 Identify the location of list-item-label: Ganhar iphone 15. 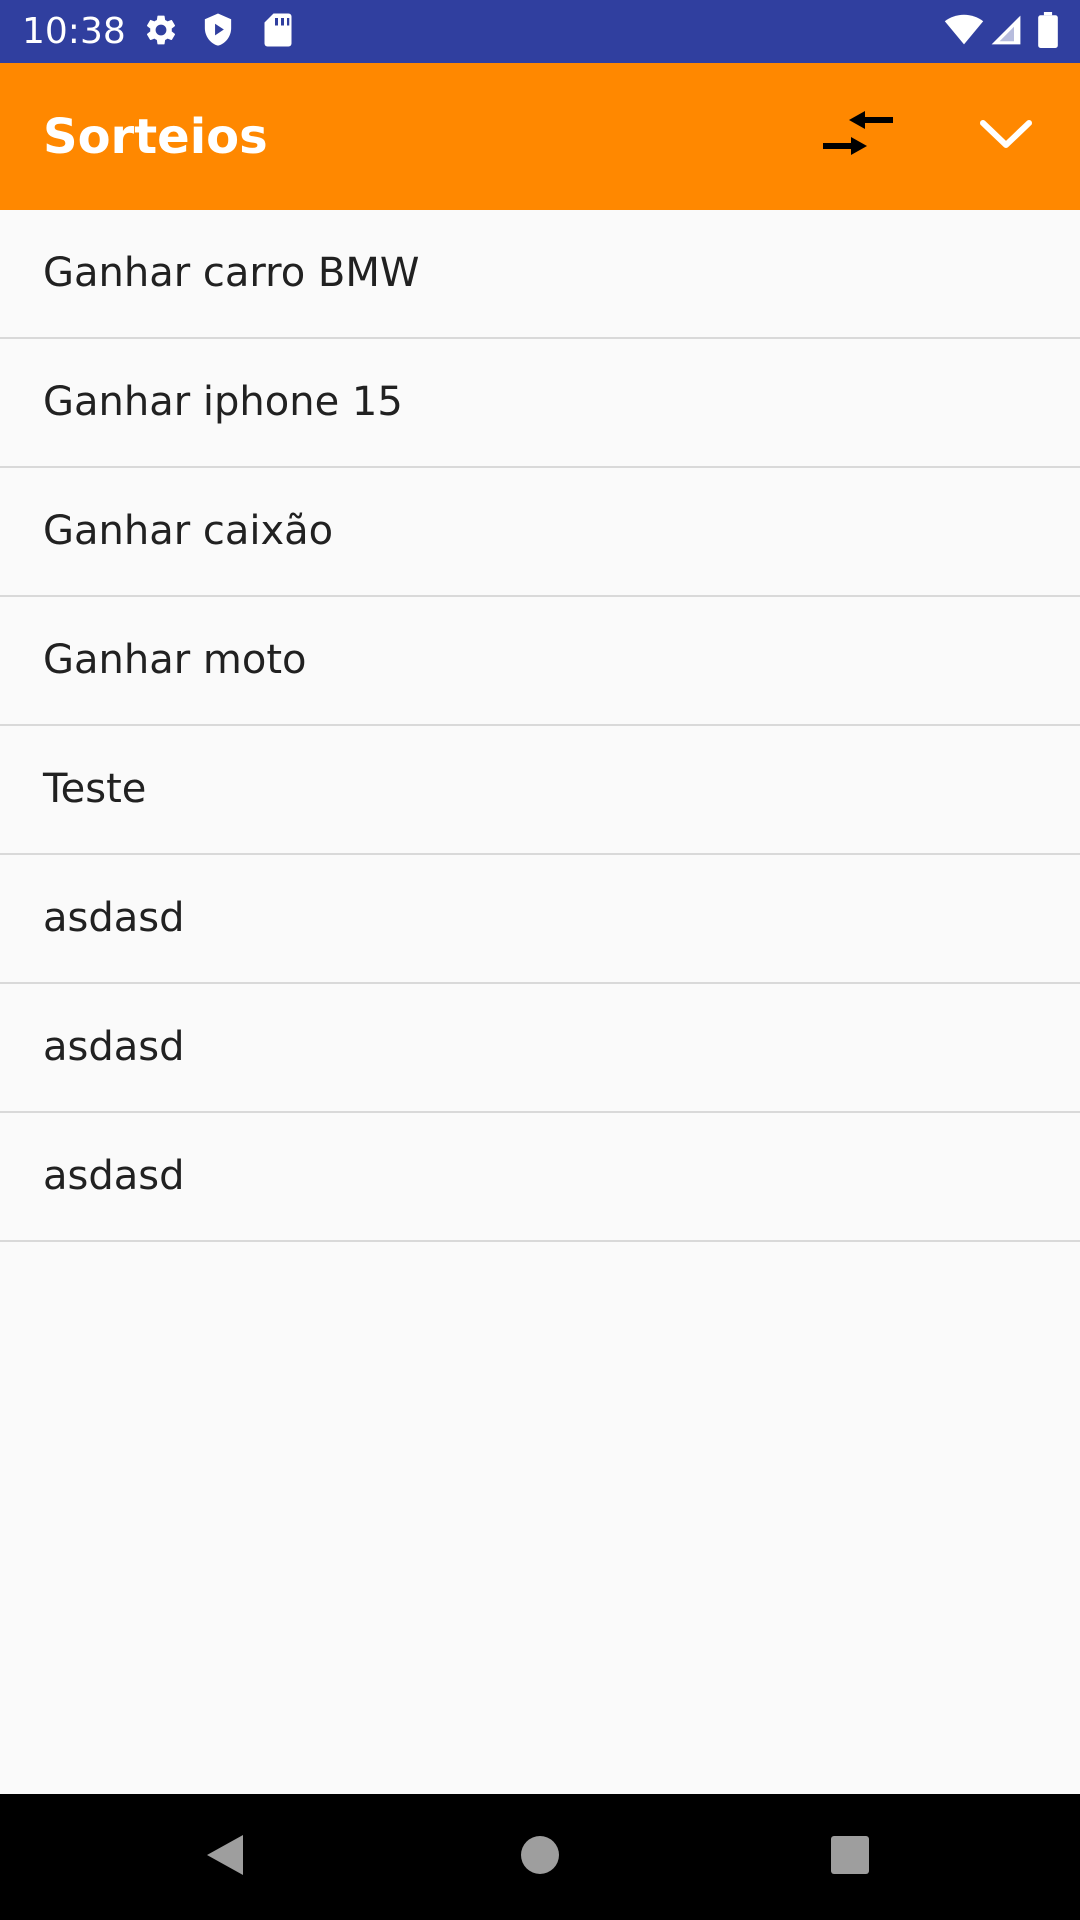
(223, 402).